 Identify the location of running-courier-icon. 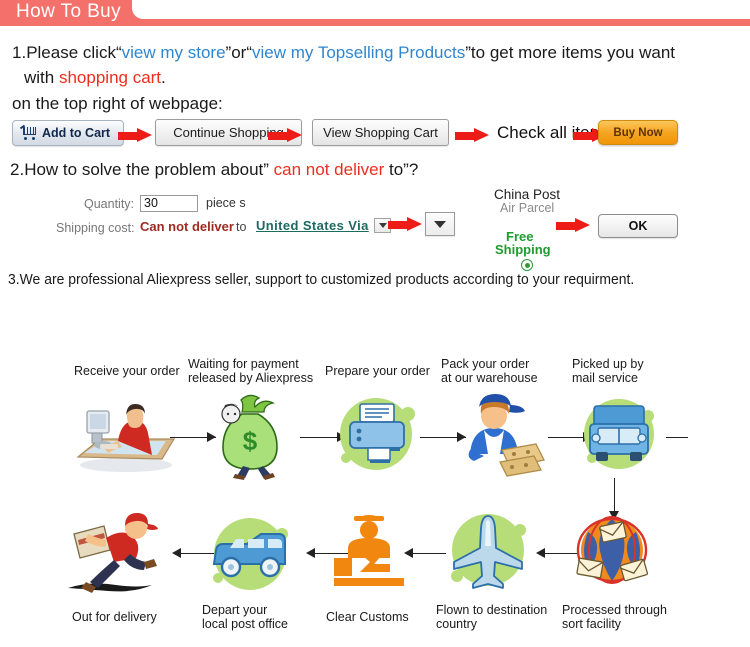
(117, 557).